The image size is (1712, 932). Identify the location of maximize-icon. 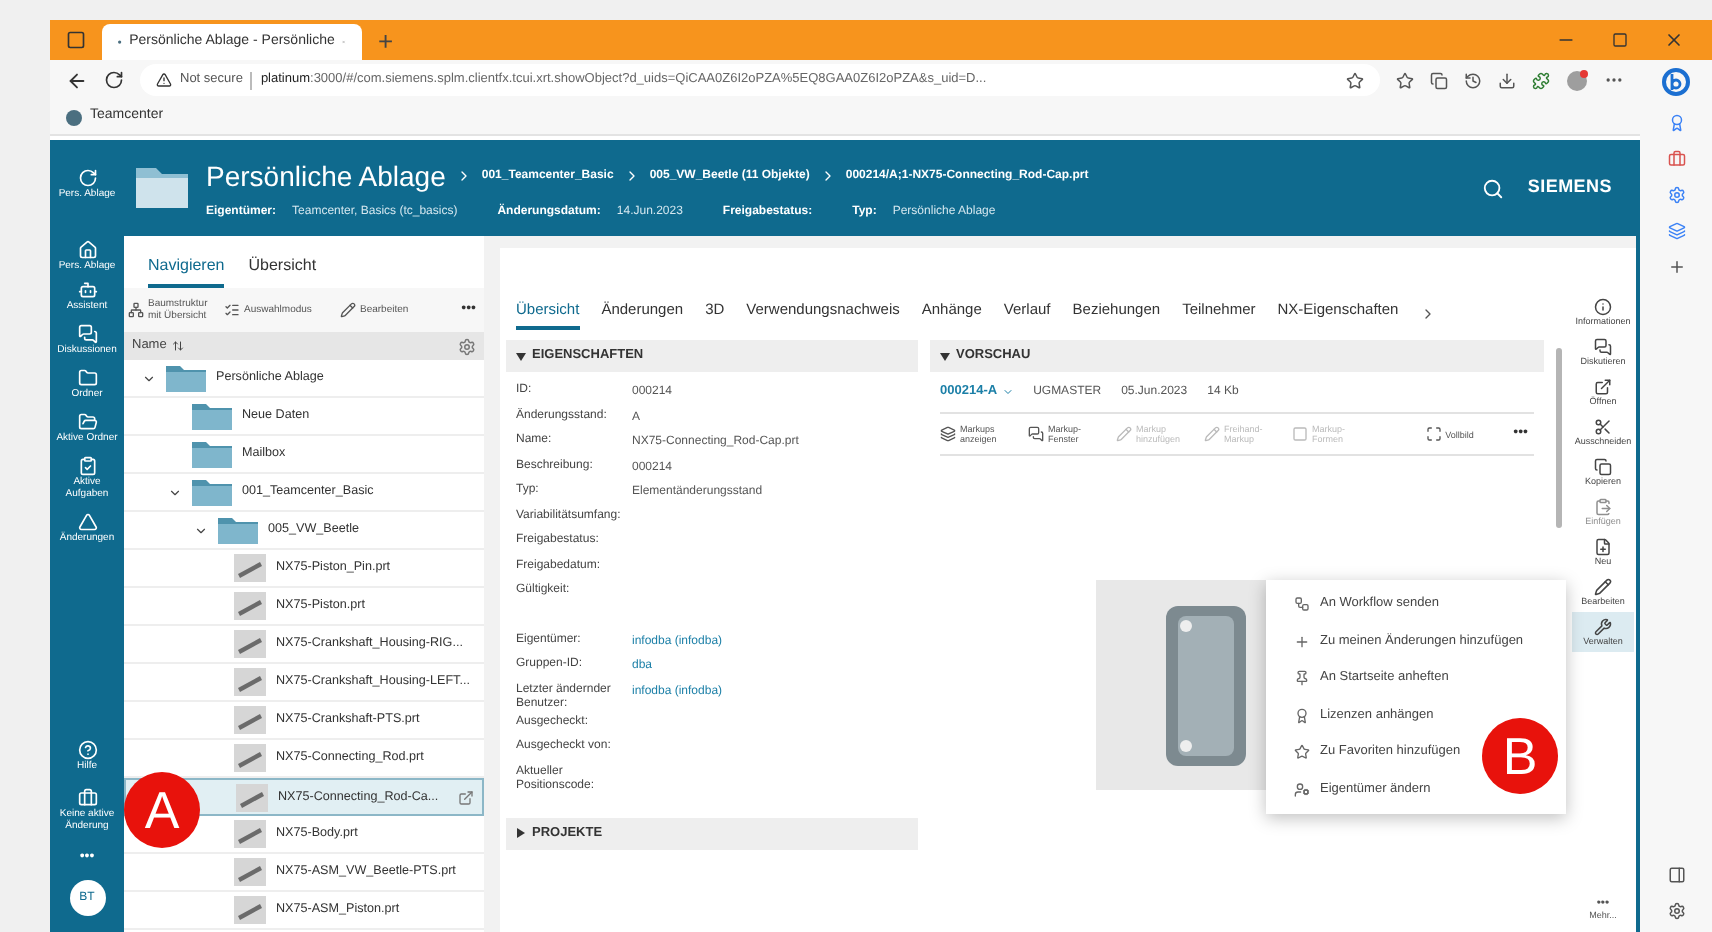
(1620, 40).